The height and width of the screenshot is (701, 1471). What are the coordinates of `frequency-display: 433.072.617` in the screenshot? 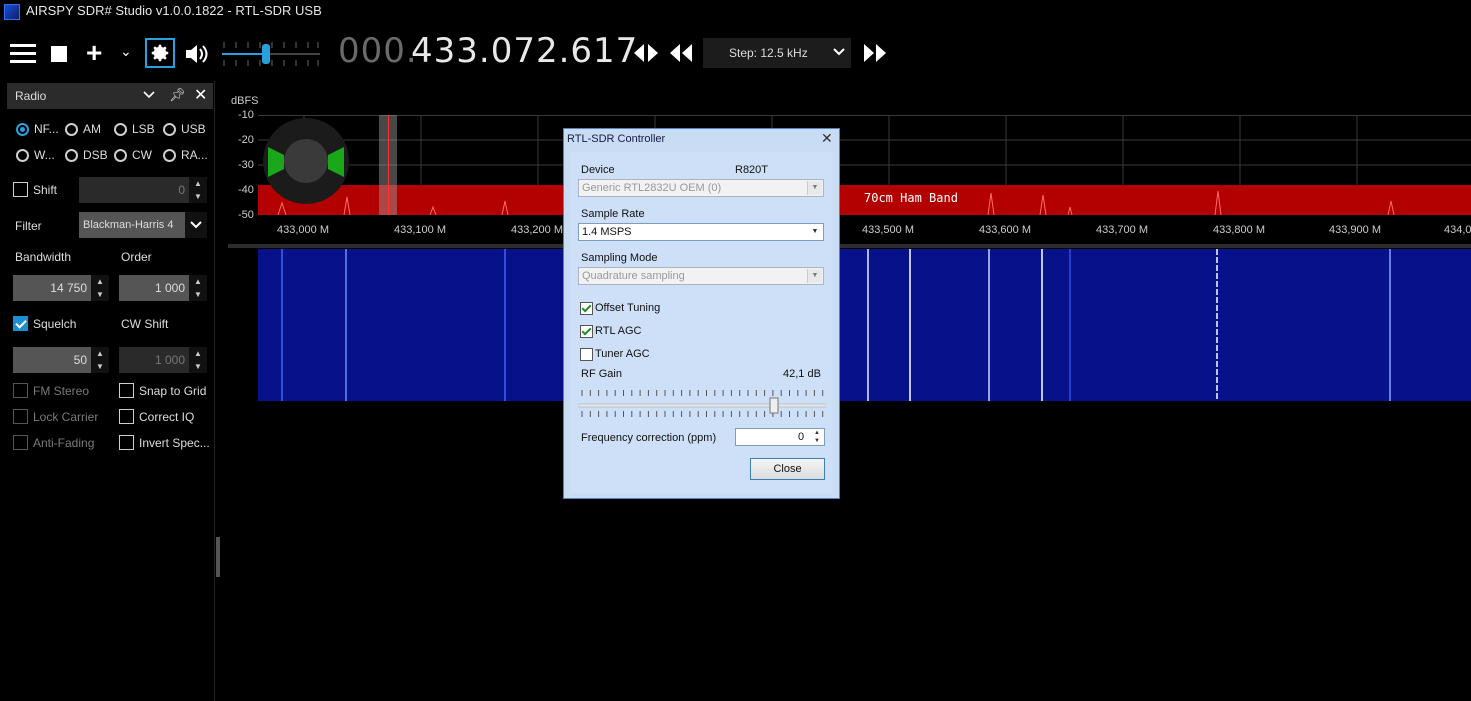 It's located at (524, 51).